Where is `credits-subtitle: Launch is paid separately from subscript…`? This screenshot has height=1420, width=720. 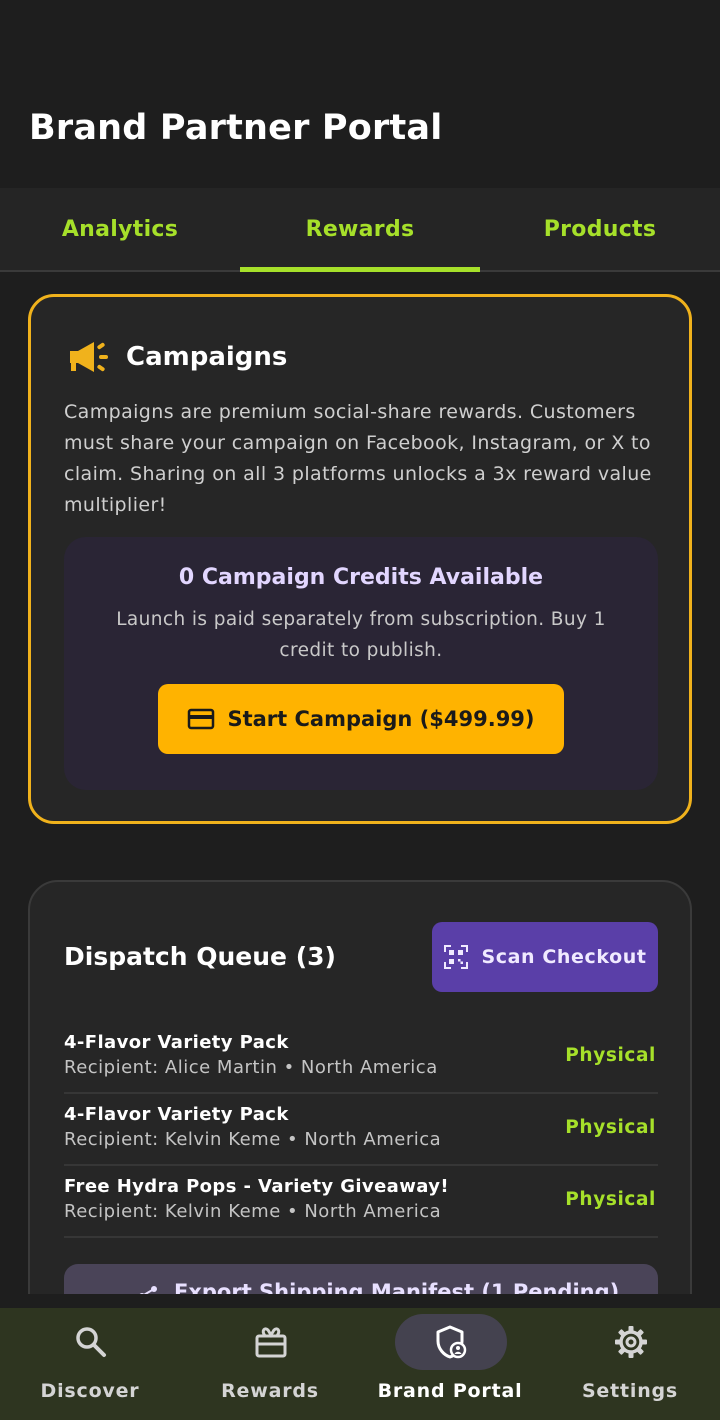 credits-subtitle: Launch is paid separately from subscript… is located at coordinates (361, 635).